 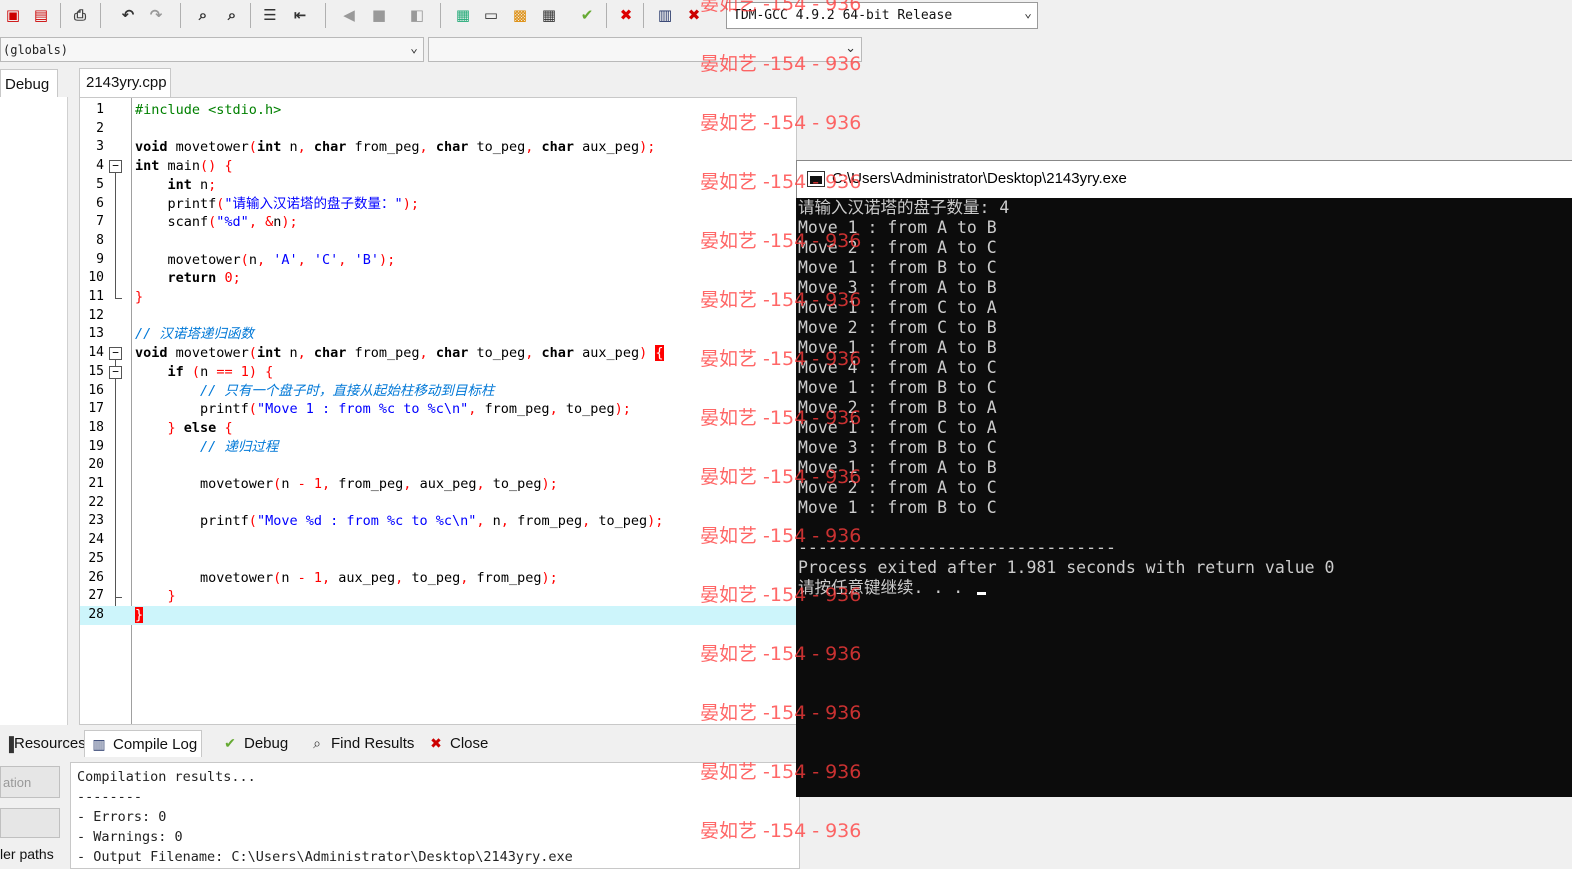 What do you see at coordinates (438, 297) in the screenshot?
I see `code-line: 11}` at bounding box center [438, 297].